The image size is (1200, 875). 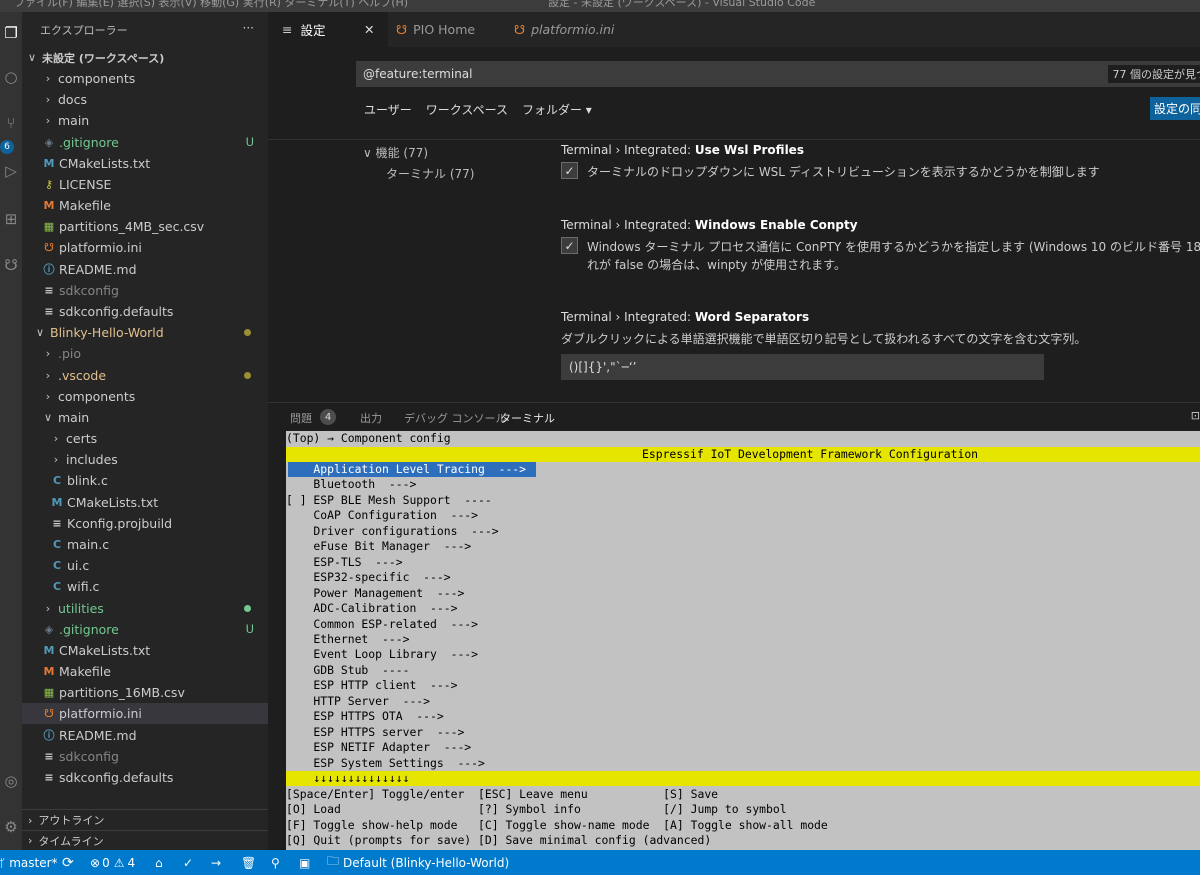 What do you see at coordinates (358, 701) in the screenshot?
I see `menuconfig-item: HTTP Server --->` at bounding box center [358, 701].